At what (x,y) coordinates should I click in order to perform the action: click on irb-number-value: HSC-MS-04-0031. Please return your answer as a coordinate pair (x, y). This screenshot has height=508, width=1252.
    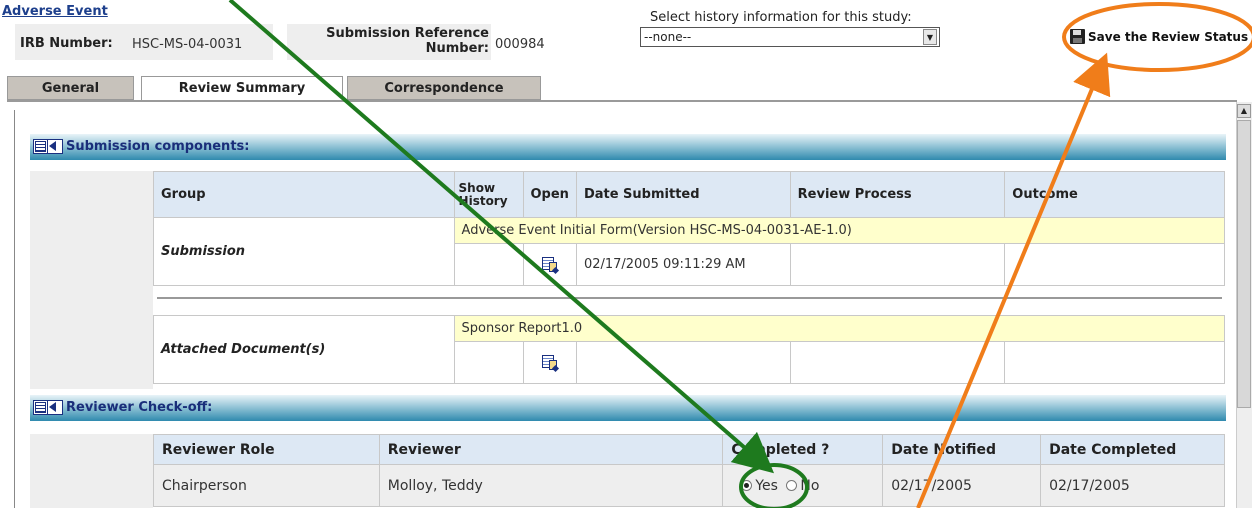
    Looking at the image, I should click on (187, 44).